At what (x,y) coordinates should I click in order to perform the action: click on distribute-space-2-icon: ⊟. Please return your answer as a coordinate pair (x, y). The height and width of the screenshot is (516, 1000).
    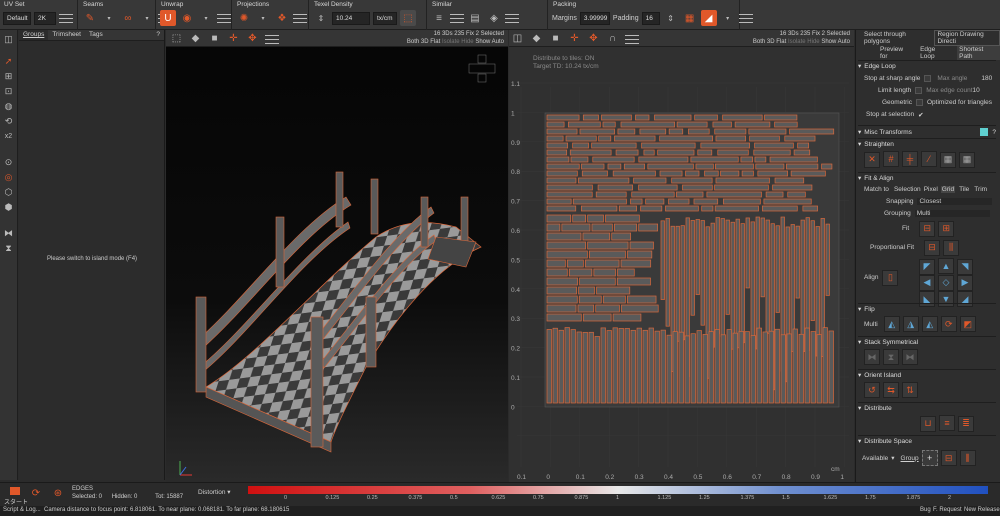
    Looking at the image, I should click on (948, 458).